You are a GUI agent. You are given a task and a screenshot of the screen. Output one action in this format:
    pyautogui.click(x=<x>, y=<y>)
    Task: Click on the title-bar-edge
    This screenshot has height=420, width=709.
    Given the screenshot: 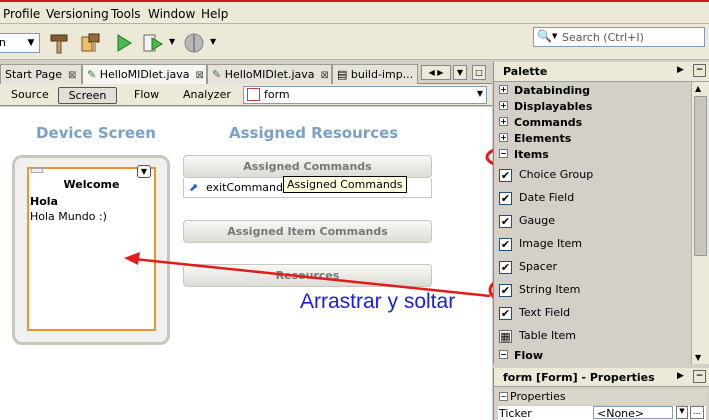 What is the action you would take?
    pyautogui.click(x=354, y=1)
    